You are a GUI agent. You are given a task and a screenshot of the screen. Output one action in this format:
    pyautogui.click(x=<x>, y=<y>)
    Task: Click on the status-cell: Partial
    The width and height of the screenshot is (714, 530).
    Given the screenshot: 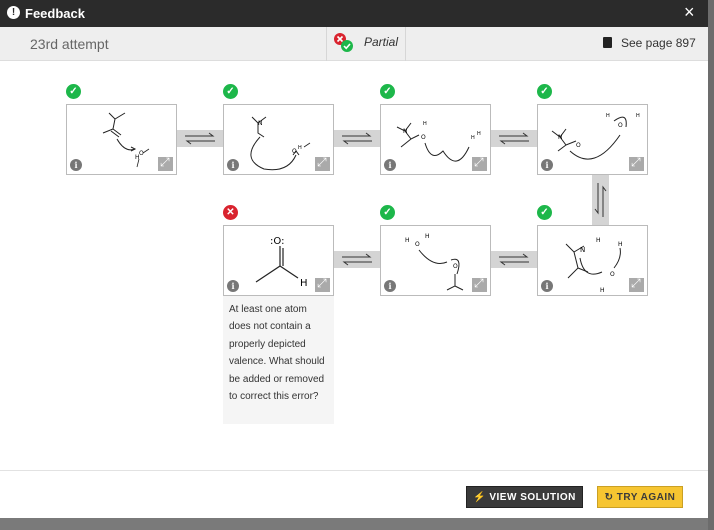 What is the action you would take?
    pyautogui.click(x=366, y=44)
    